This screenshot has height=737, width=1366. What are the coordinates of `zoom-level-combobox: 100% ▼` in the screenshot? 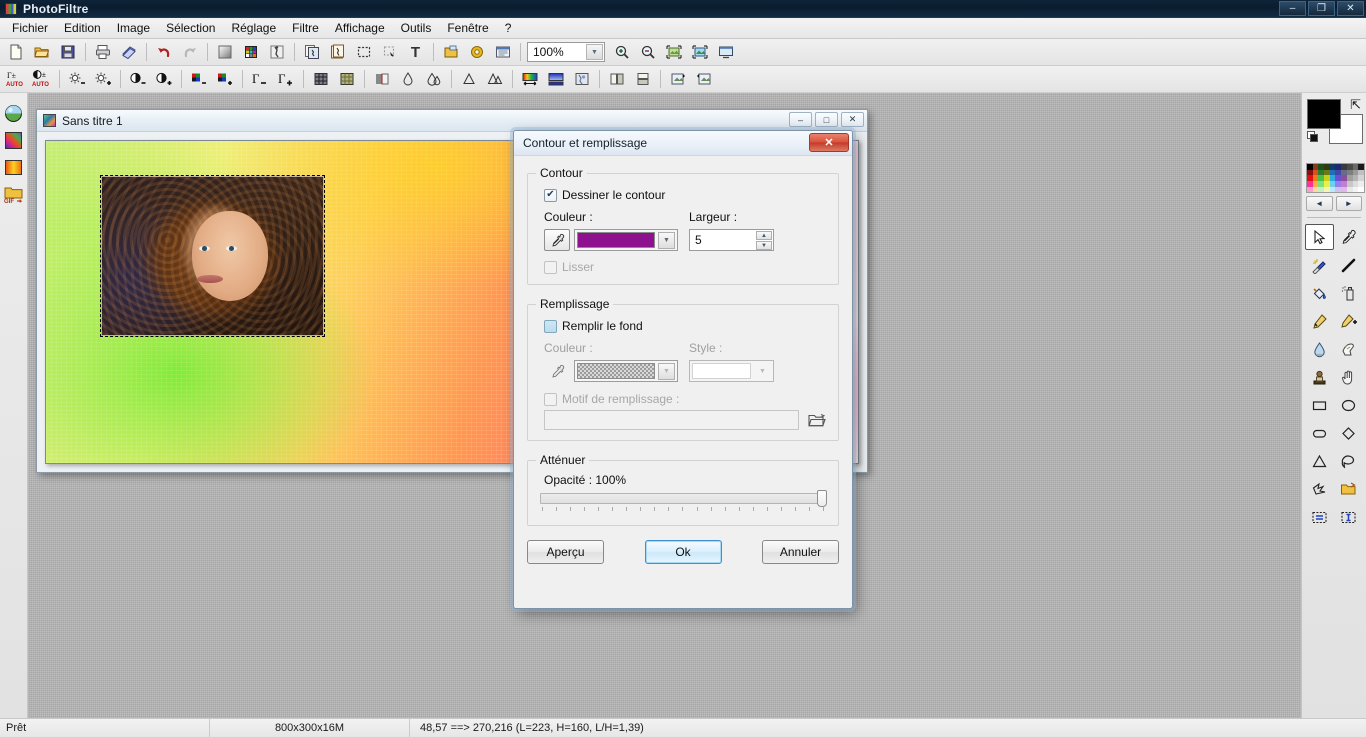 It's located at (566, 52).